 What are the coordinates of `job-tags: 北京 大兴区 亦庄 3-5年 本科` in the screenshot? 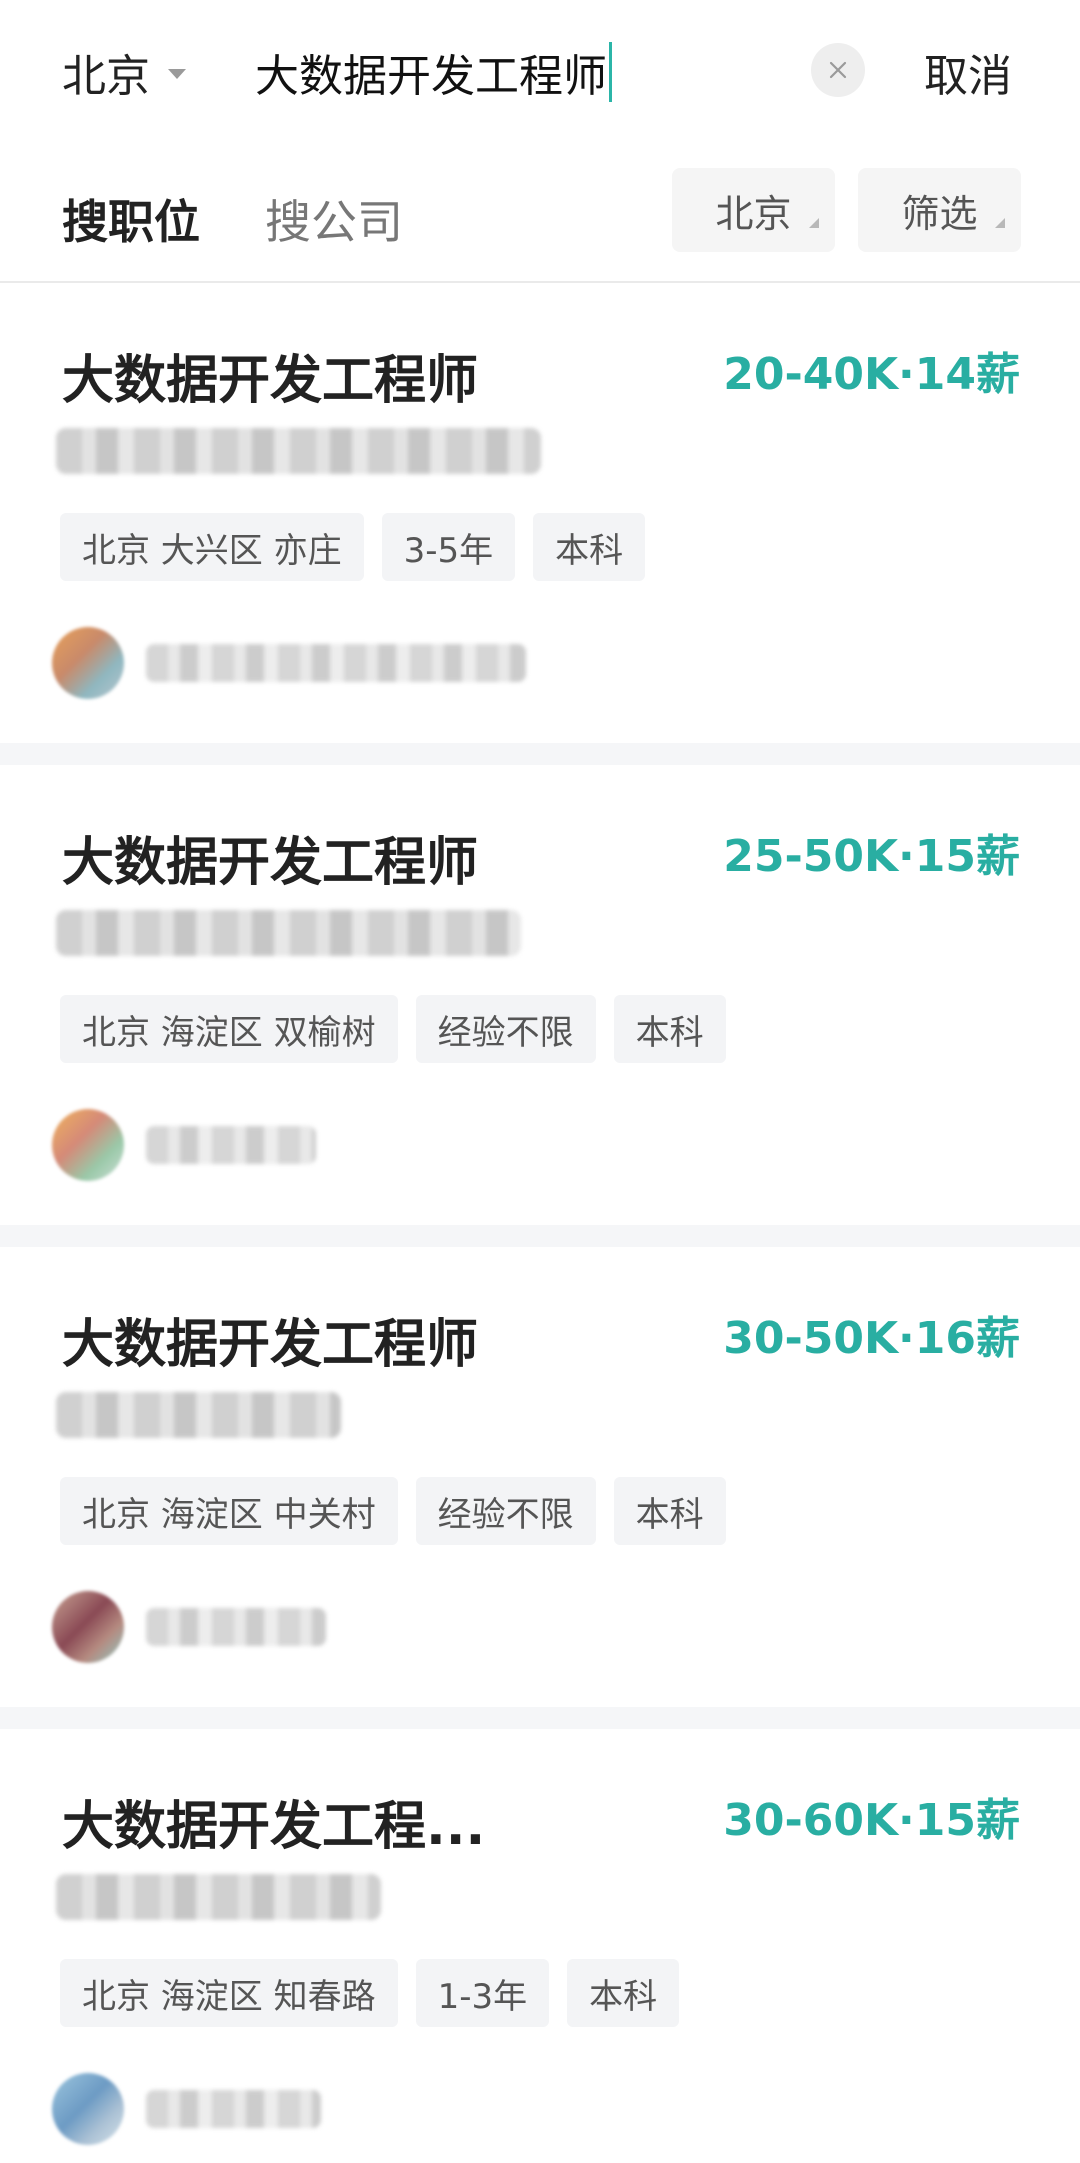 It's located at (361, 547).